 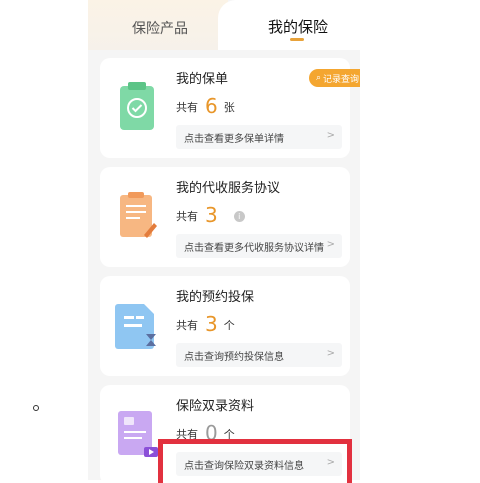 I want to click on tab-insurance-products: 保险产品, so click(x=158, y=25).